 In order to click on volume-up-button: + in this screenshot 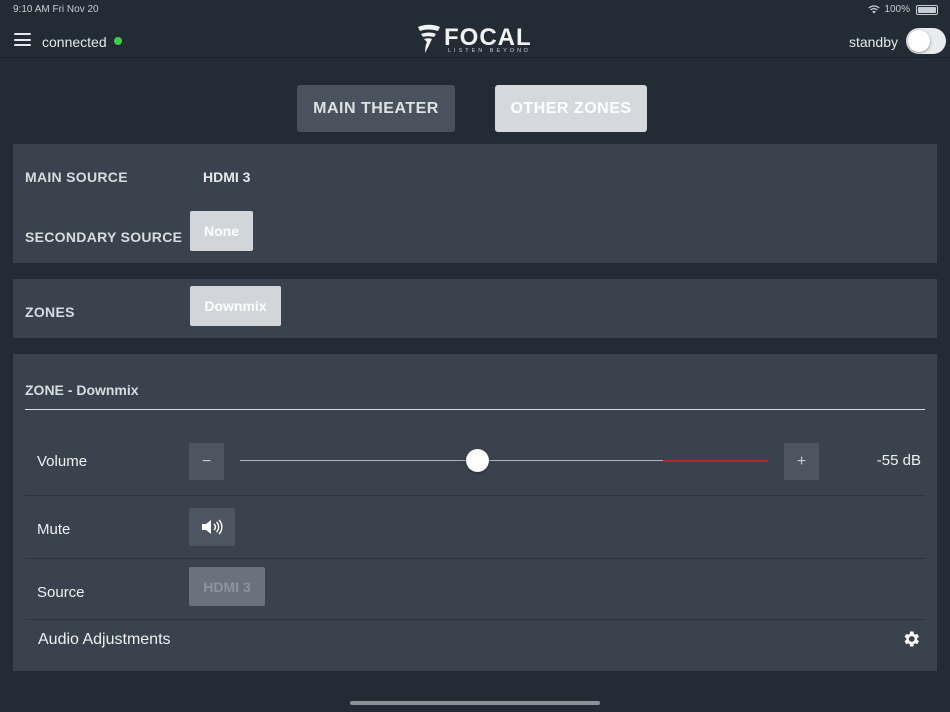, I will do `click(801, 461)`.